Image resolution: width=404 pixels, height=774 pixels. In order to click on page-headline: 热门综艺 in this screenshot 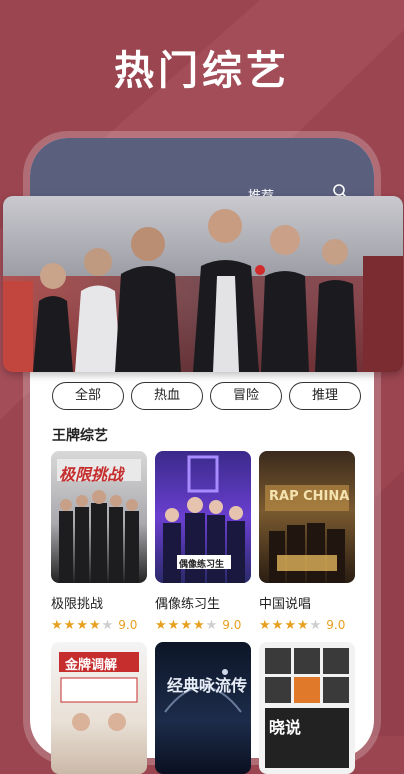, I will do `click(202, 70)`.